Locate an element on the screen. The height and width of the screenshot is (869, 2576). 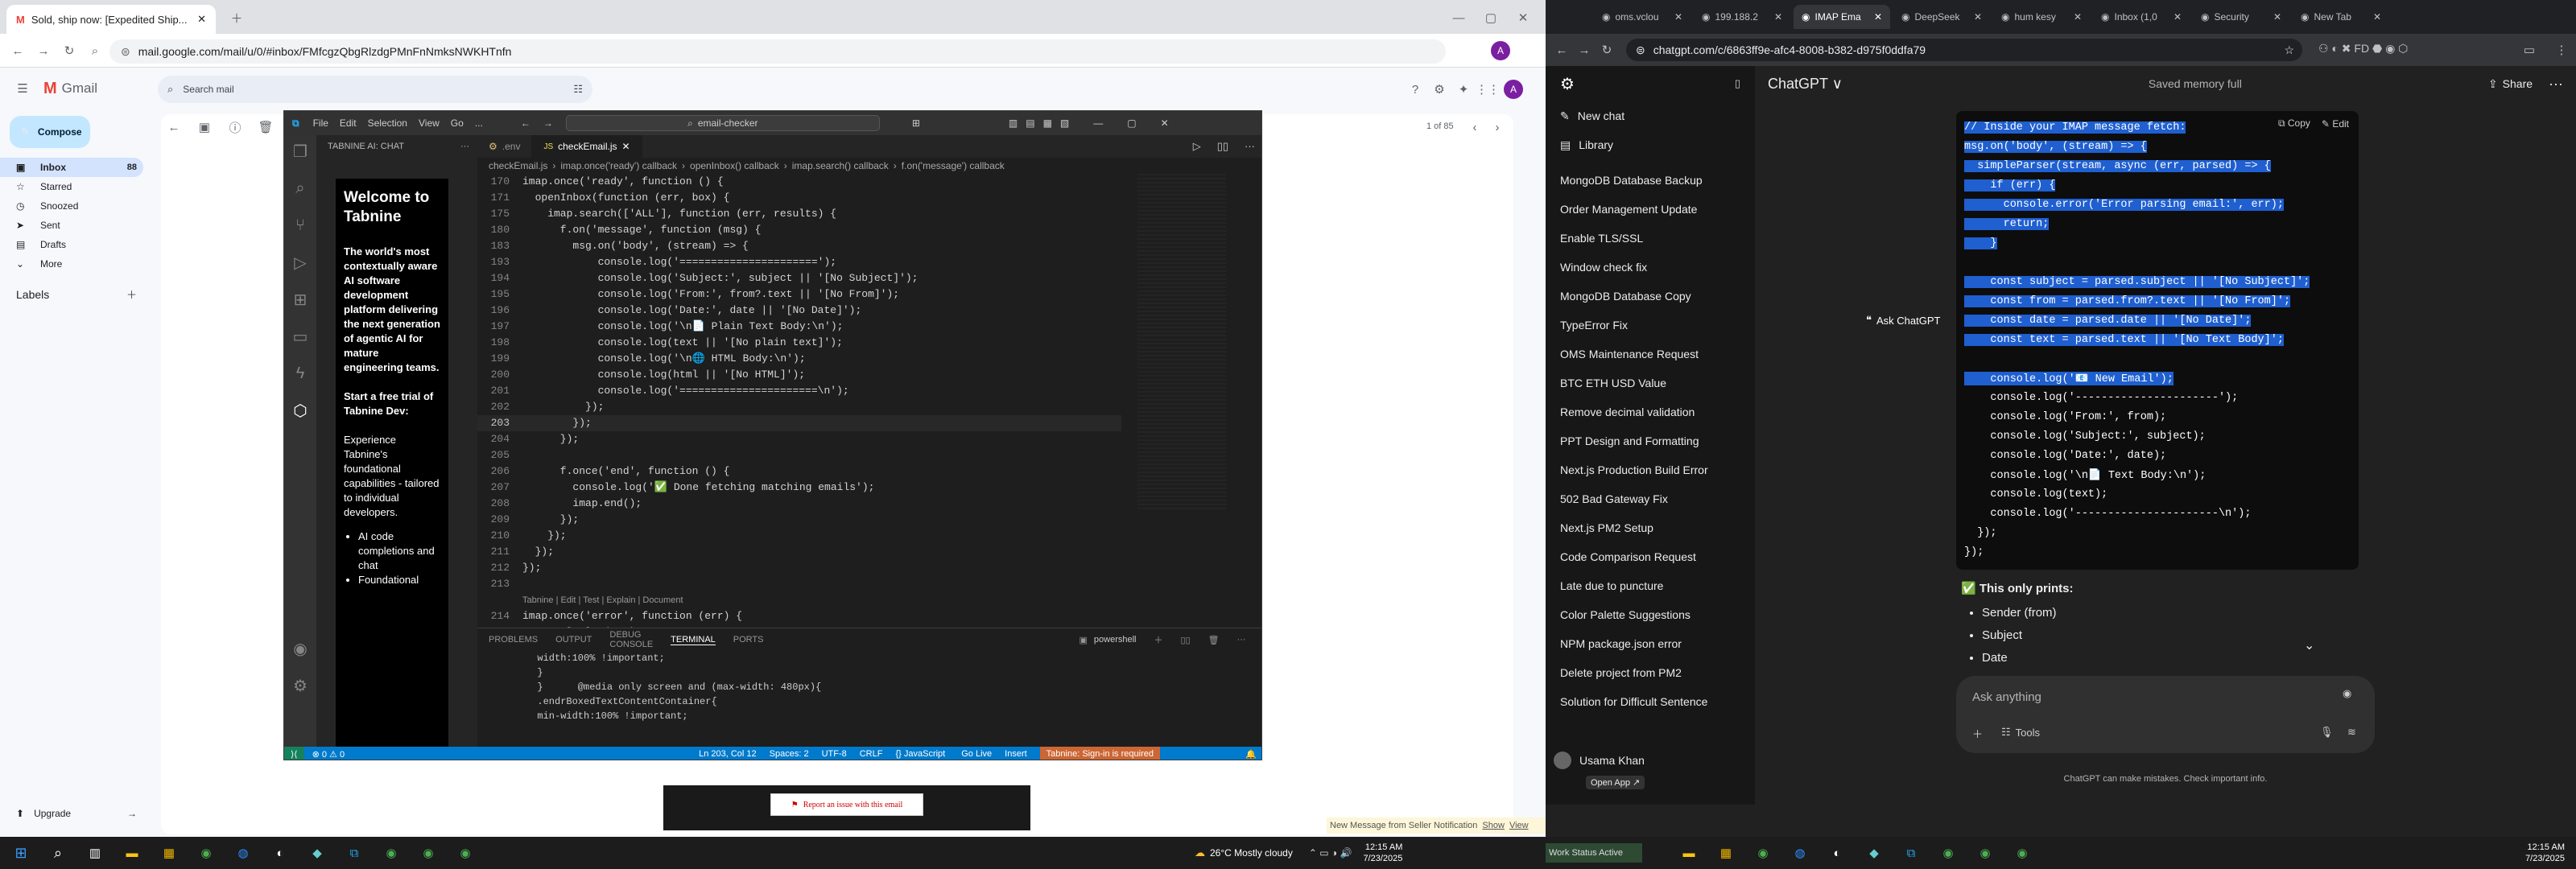
archive-icon: ▣ is located at coordinates (204, 127).